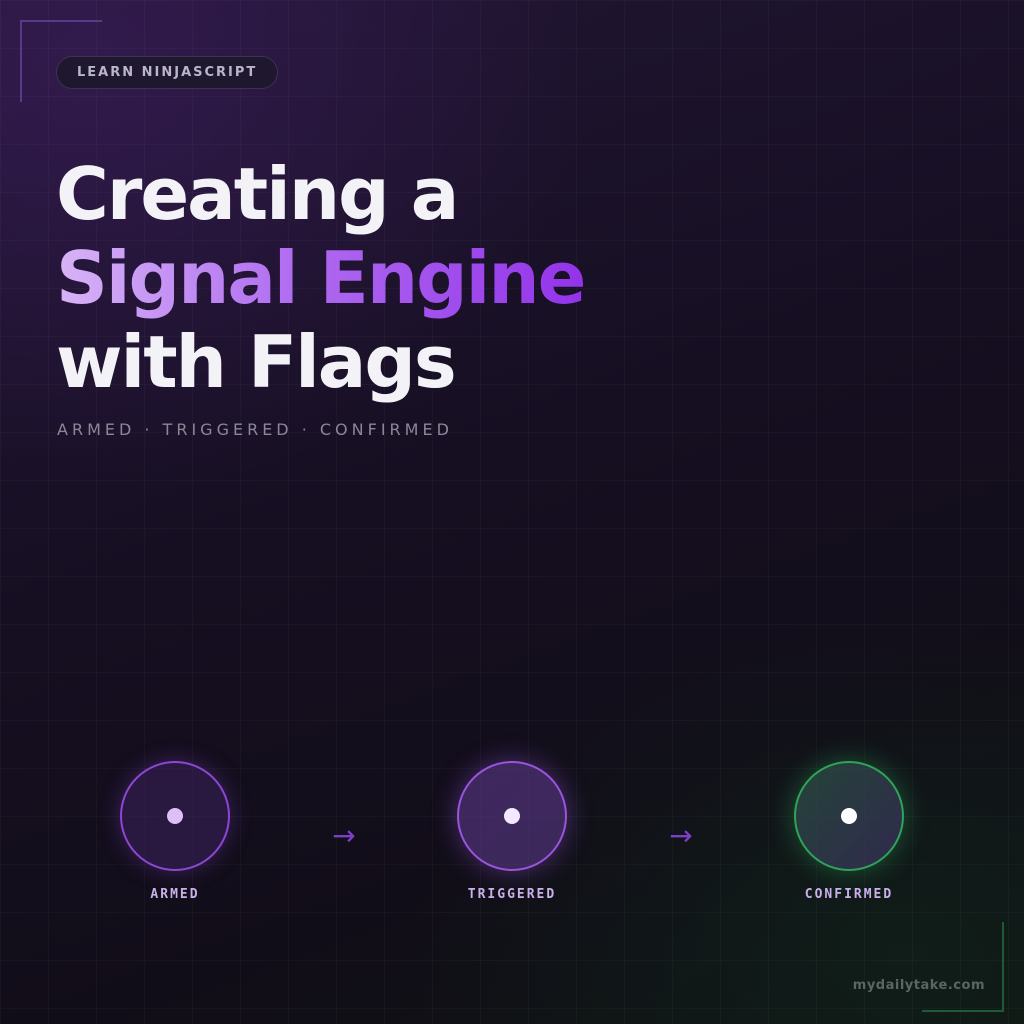 This screenshot has width=1024, height=1024. What do you see at coordinates (256, 362) in the screenshot?
I see `title-line-3: with Flags` at bounding box center [256, 362].